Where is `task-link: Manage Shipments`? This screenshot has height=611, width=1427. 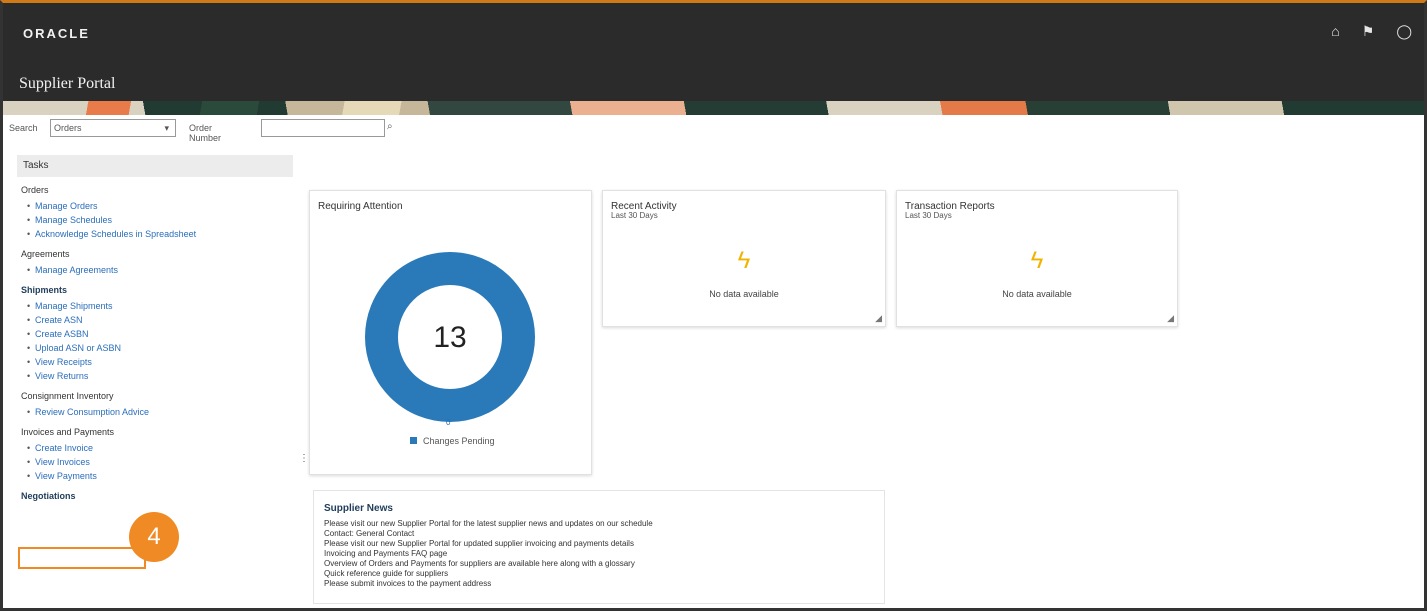 task-link: Manage Shipments is located at coordinates (162, 306).